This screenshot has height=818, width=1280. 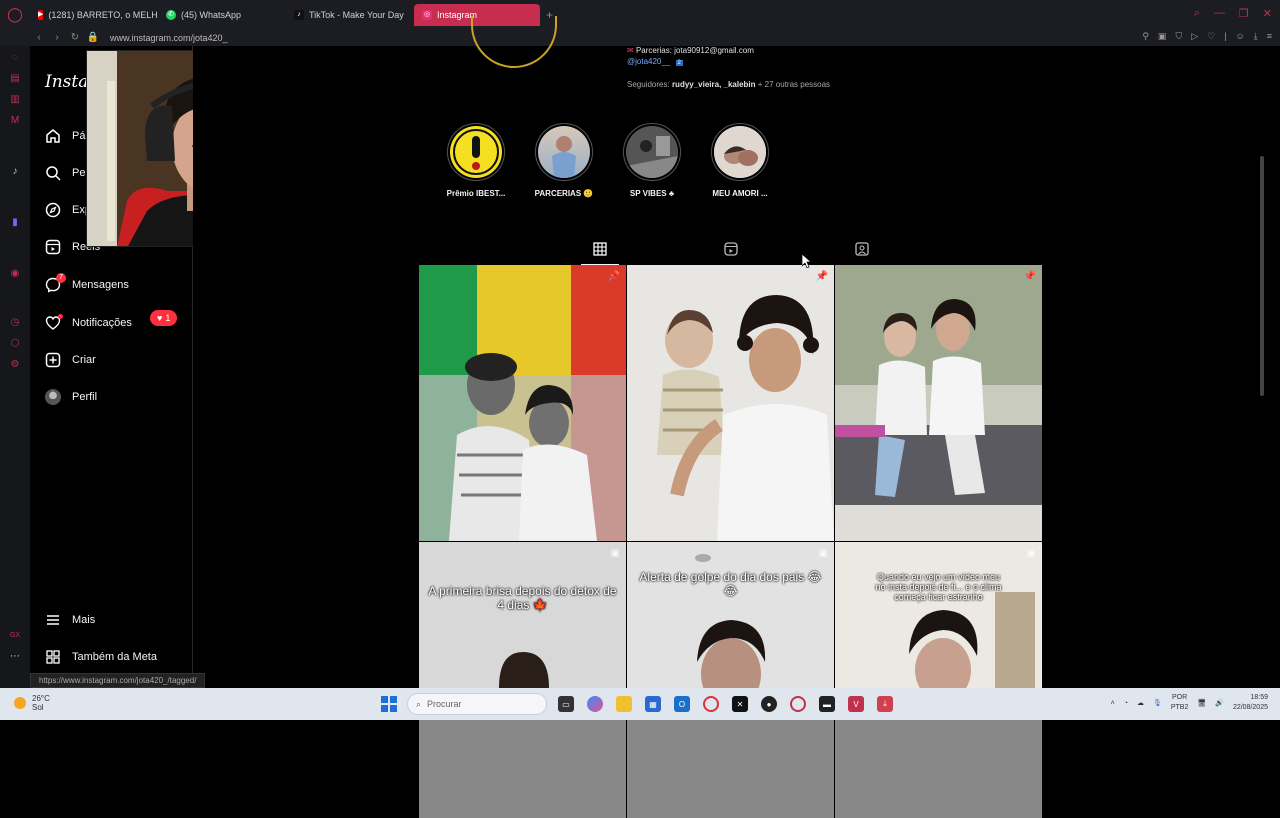 I want to click on start-button, so click(x=389, y=704).